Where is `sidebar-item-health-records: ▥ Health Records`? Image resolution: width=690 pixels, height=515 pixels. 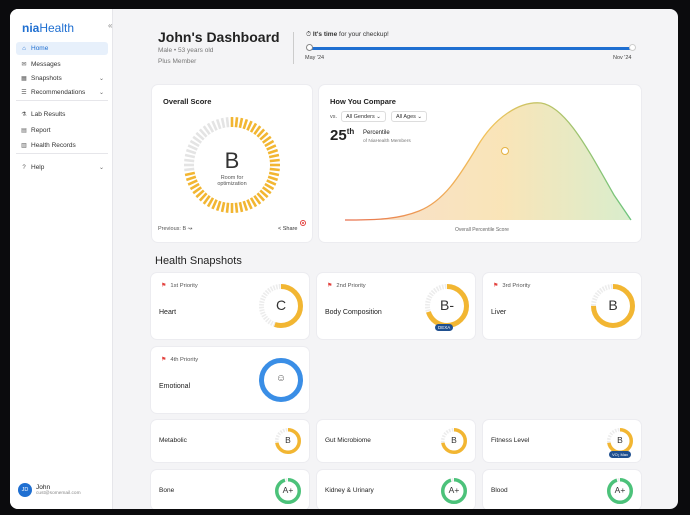 sidebar-item-health-records: ▥ Health Records is located at coordinates (62, 145).